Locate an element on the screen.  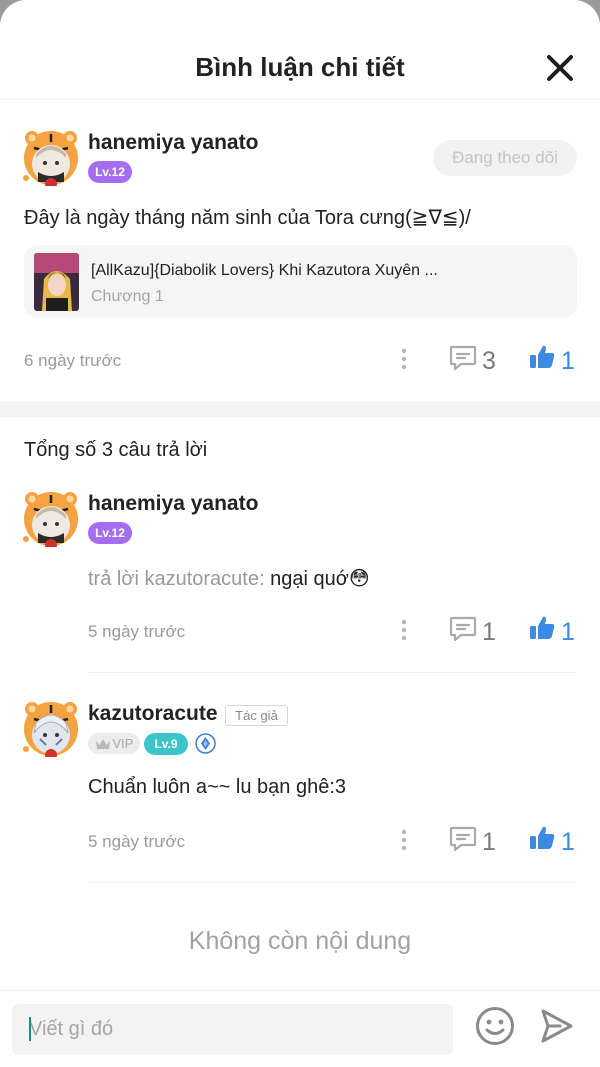
header: Bình luận chi tiết is located at coordinates (300, 50).